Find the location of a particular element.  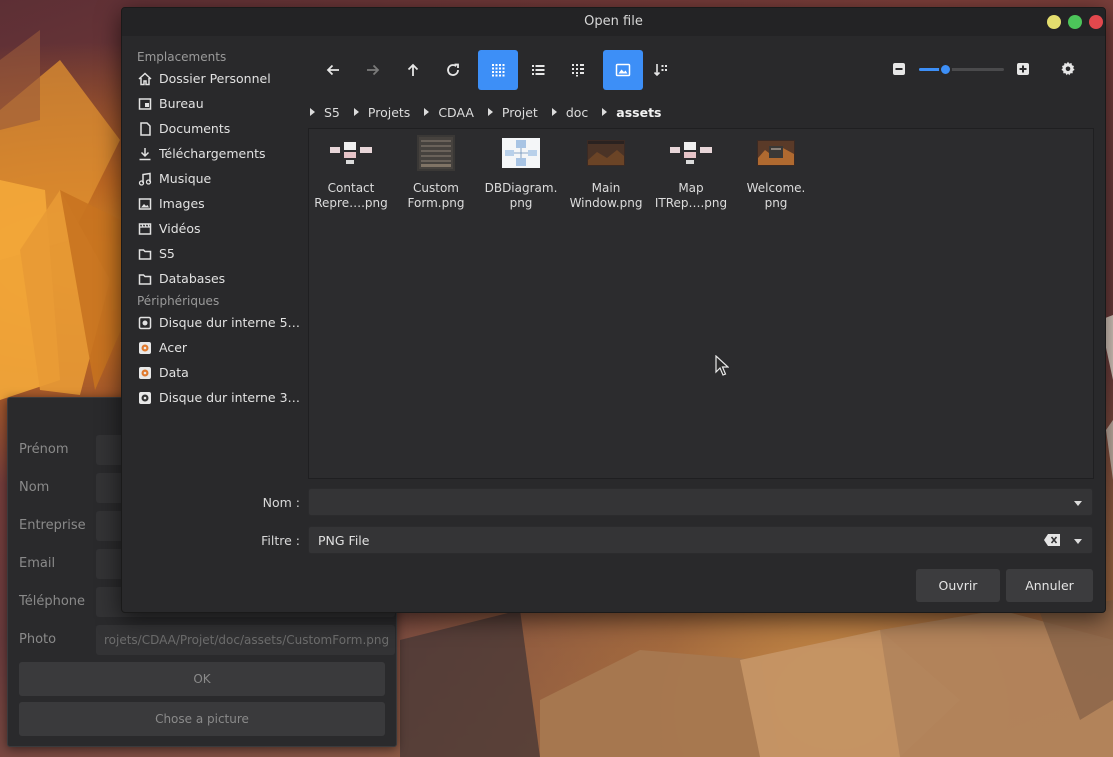

breadcrumb-item: Projets is located at coordinates (381, 112).